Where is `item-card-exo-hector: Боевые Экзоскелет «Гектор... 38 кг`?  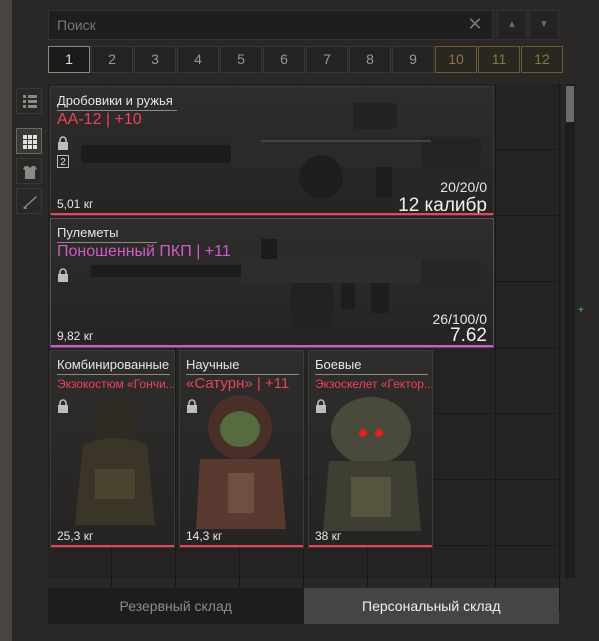 item-card-exo-hector: Боевые Экзоскелет «Гектор... 38 кг is located at coordinates (370, 449).